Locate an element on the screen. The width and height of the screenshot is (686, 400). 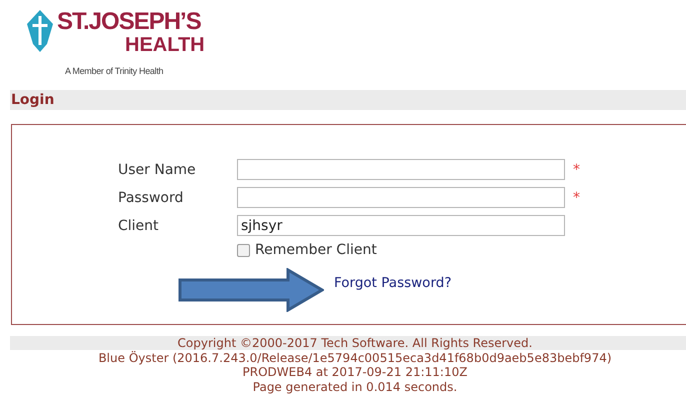
logo-tagline: A Member of Trinity Health is located at coordinates (114, 71).